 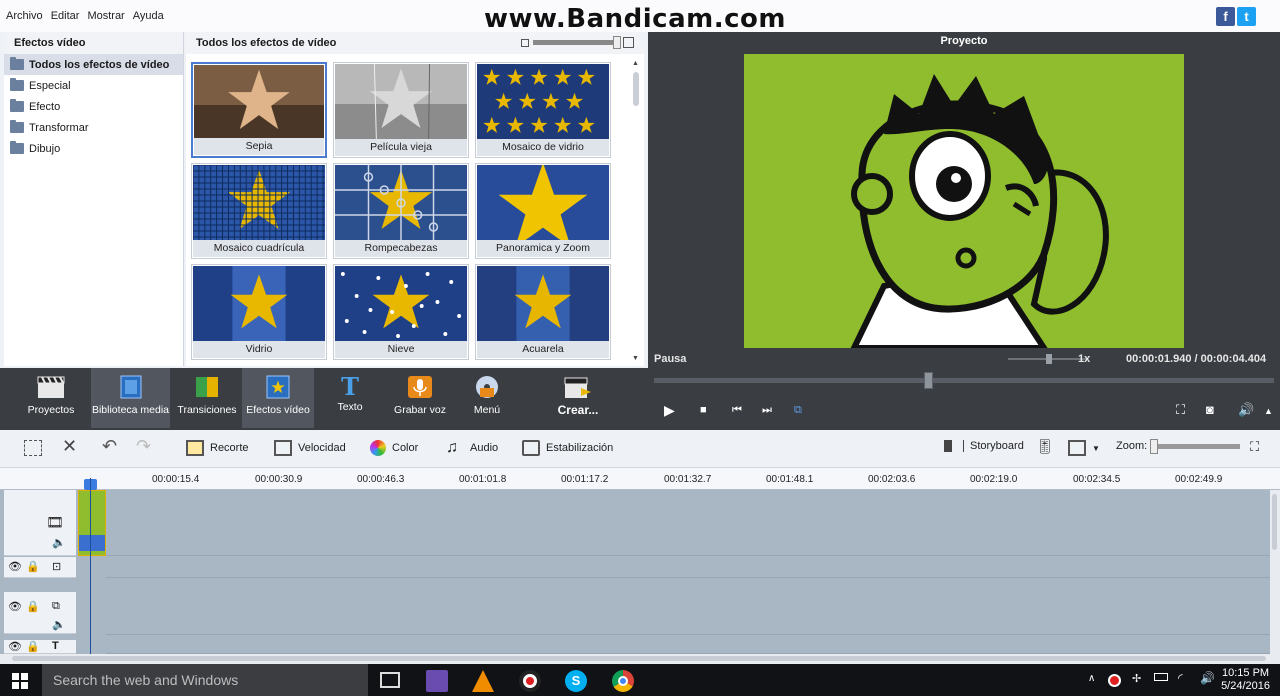 What do you see at coordinates (259, 312) in the screenshot?
I see `effect-tile-vidrio: Vidrio` at bounding box center [259, 312].